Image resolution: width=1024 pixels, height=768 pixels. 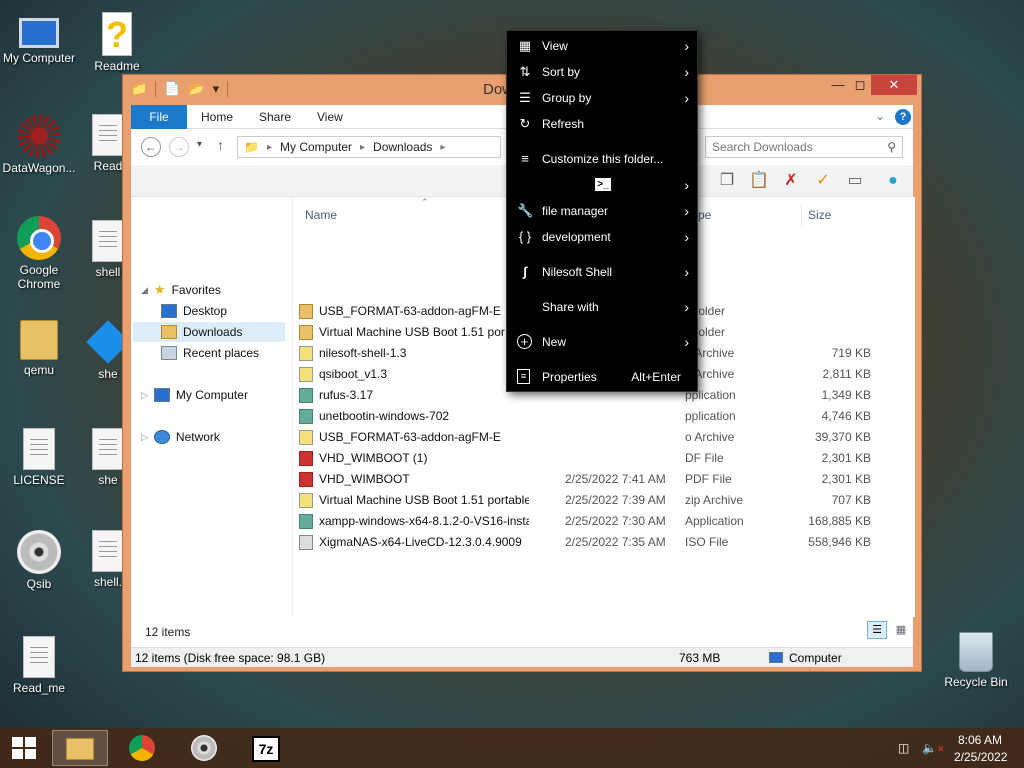 I want to click on clock-date: 2/25/2022, so click(x=980, y=757).